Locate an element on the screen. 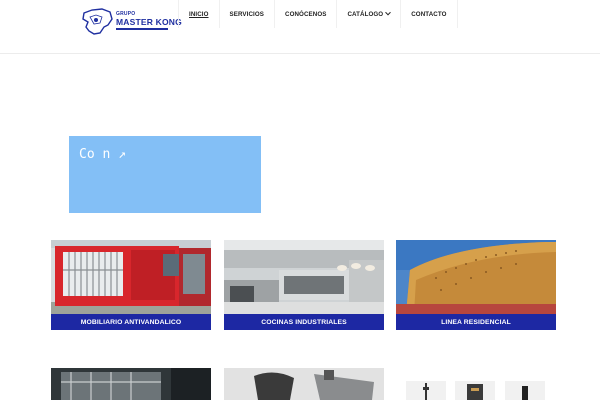 The height and width of the screenshot is (400, 600). category-caption: LINEA RESIDENCIAL is located at coordinates (476, 322).